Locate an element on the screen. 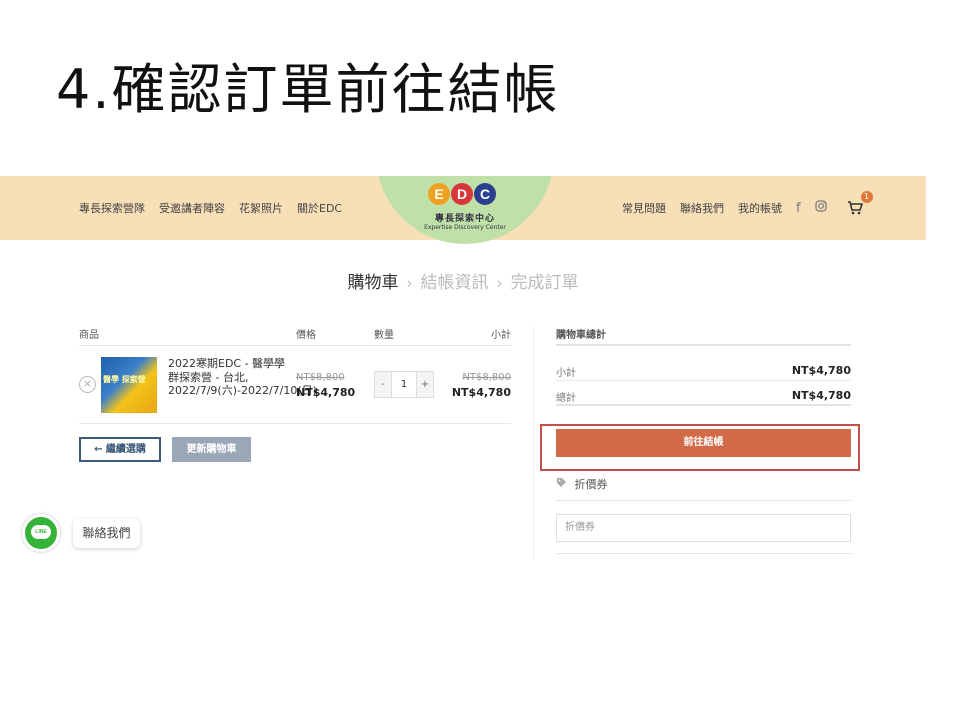 The height and width of the screenshot is (720, 960). contact-us-button: 聯絡我們 is located at coordinates (106, 533).